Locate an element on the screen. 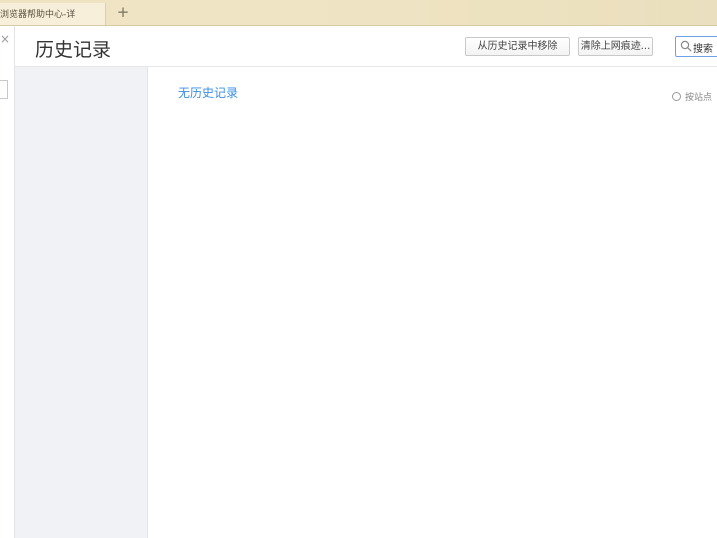 Image resolution: width=717 pixels, height=538 pixels. close-icon: × is located at coordinates (5, 39).